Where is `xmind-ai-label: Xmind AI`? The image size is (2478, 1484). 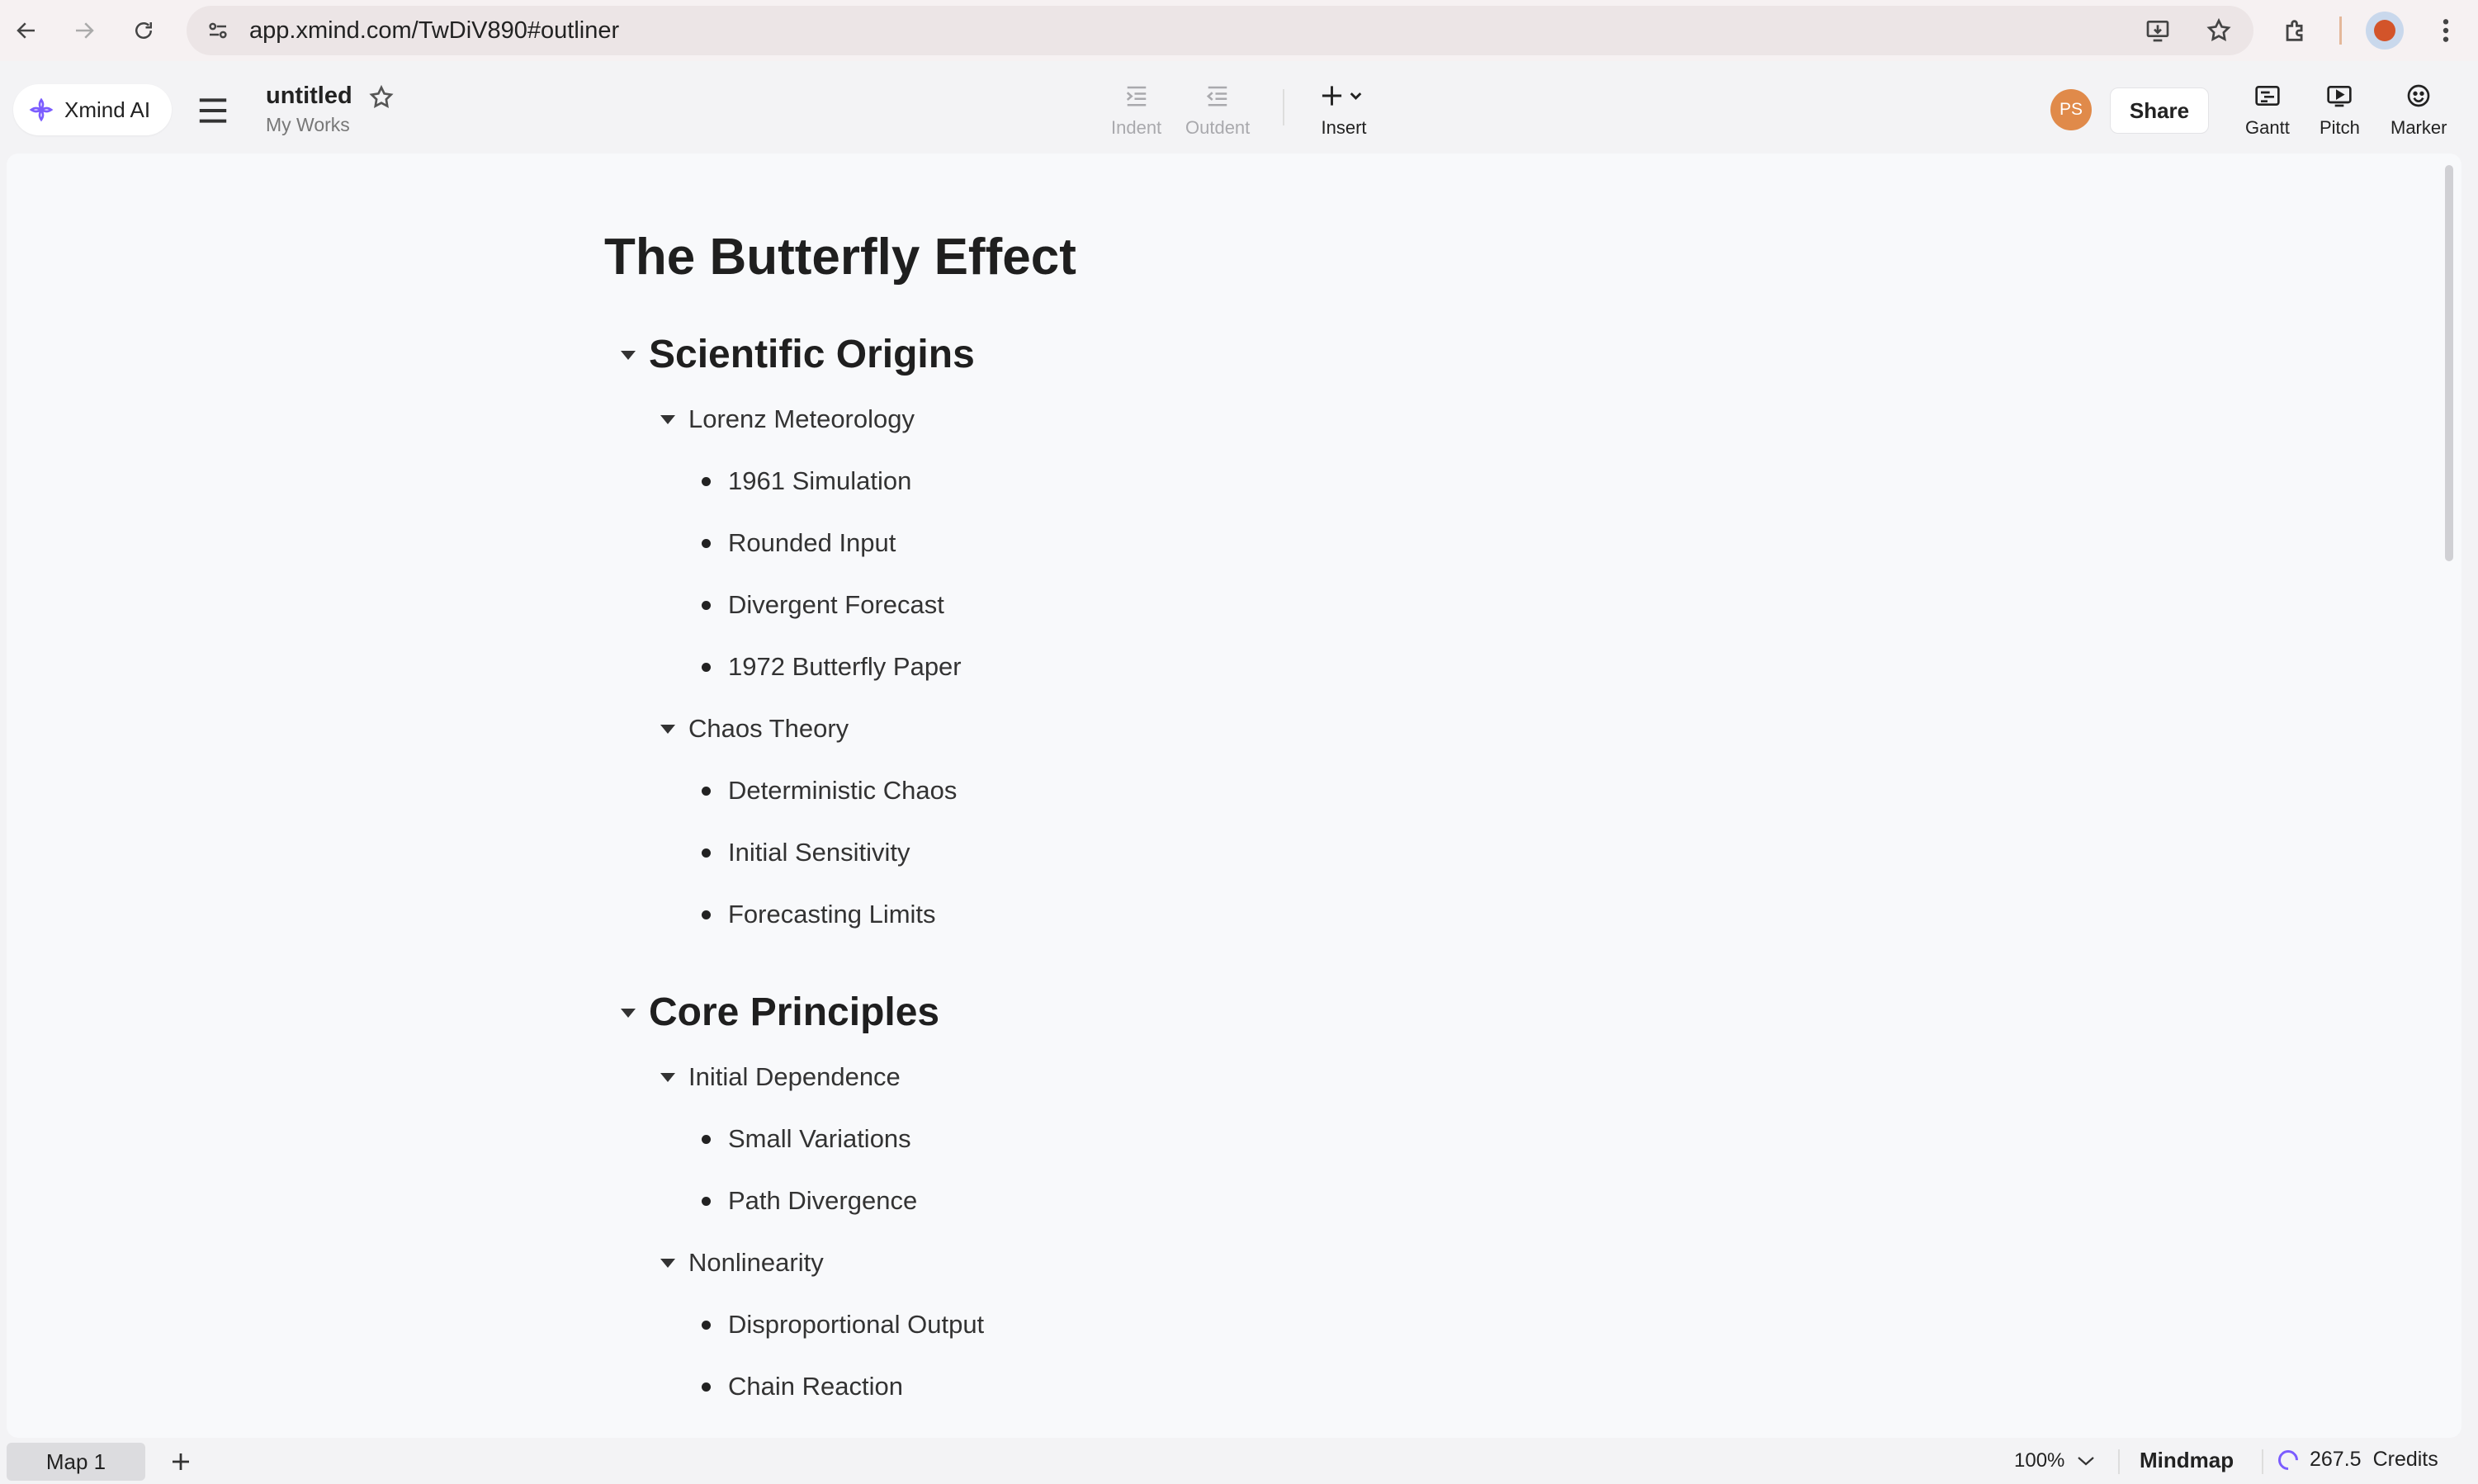 xmind-ai-label: Xmind AI is located at coordinates (107, 109).